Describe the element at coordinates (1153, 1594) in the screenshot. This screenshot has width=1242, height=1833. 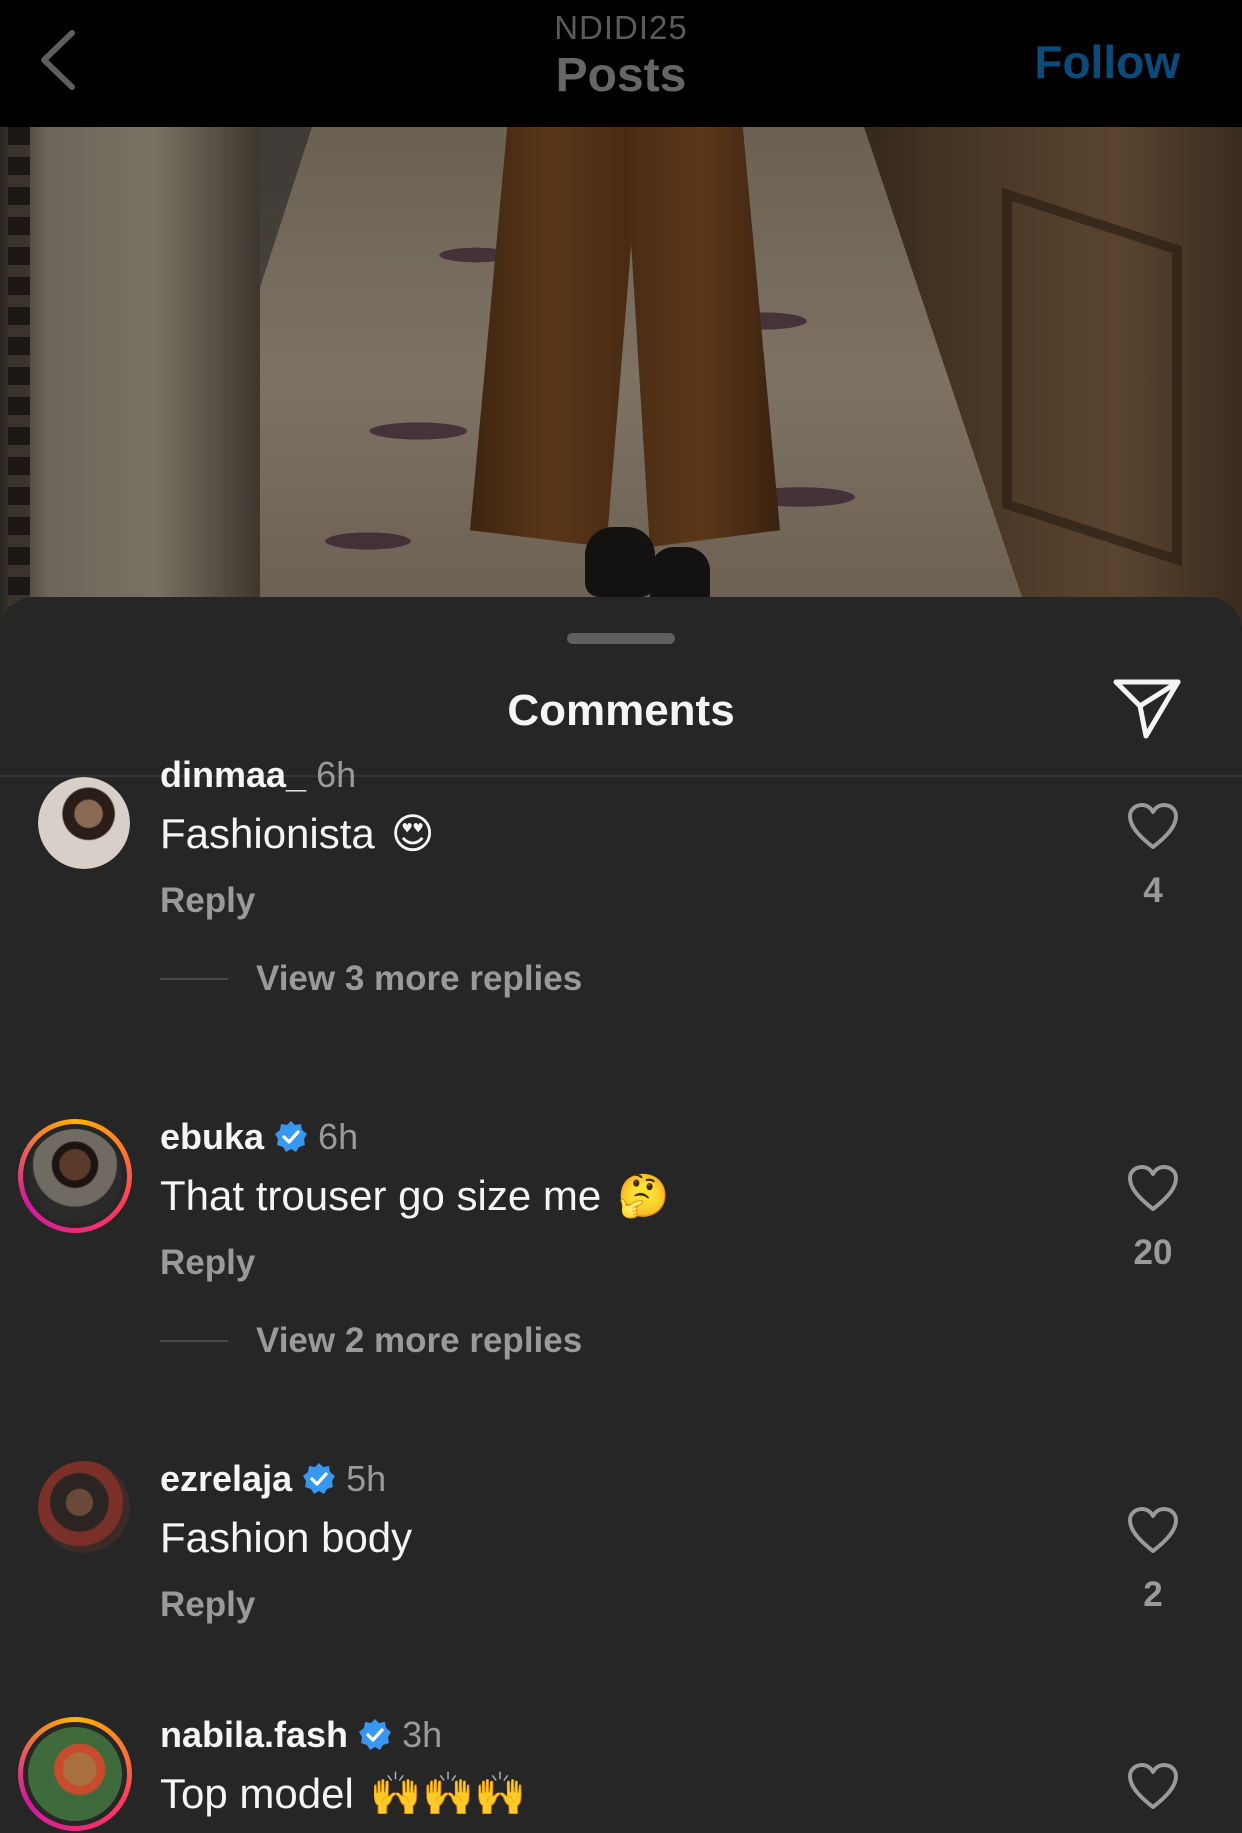
I see `like-count: 2` at that location.